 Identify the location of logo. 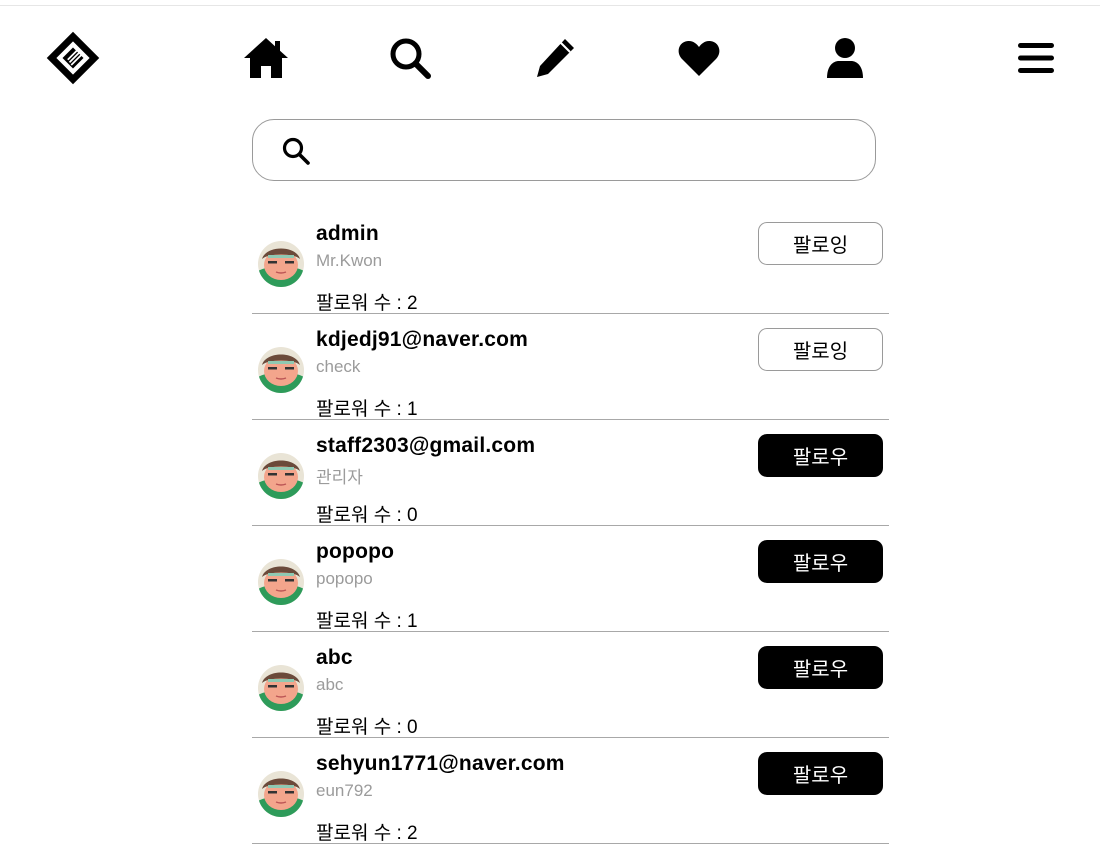
(73, 58).